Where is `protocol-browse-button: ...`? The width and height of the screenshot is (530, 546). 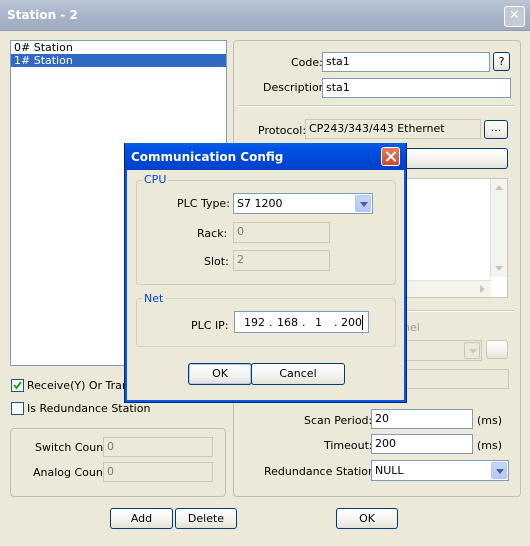
protocol-browse-button: ... is located at coordinates (496, 129).